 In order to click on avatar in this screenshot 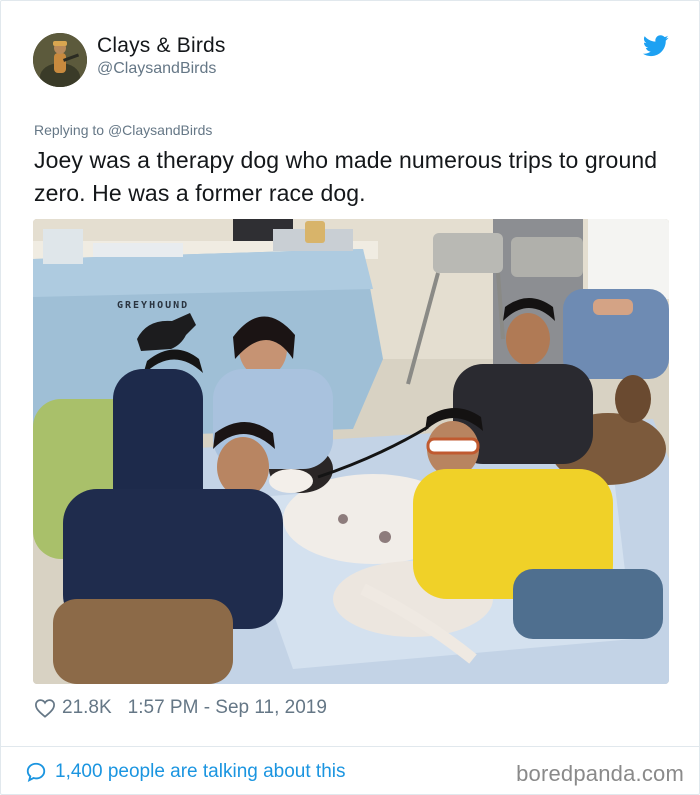, I will do `click(60, 60)`.